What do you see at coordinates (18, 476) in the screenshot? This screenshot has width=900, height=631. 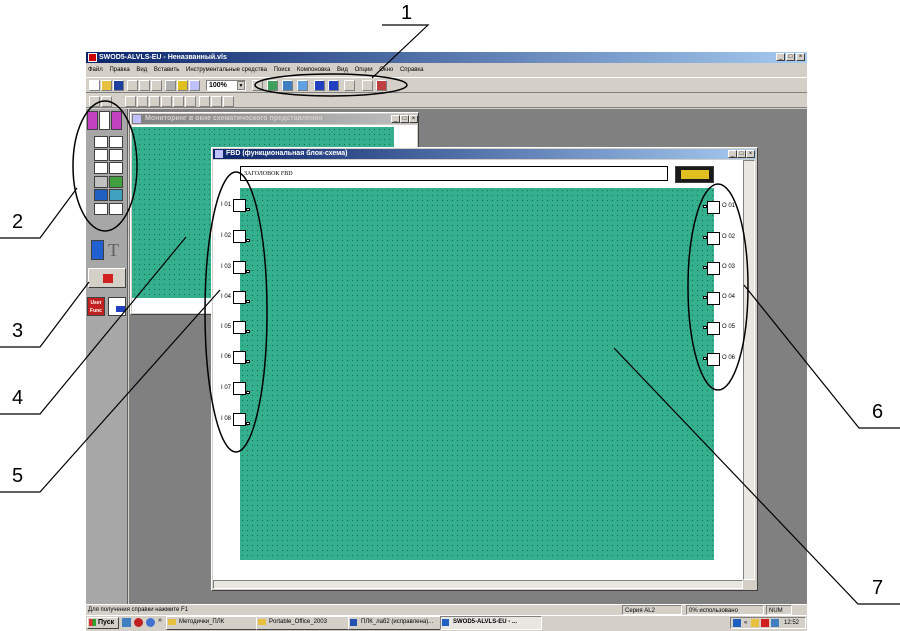 I see `callout-number: 5` at bounding box center [18, 476].